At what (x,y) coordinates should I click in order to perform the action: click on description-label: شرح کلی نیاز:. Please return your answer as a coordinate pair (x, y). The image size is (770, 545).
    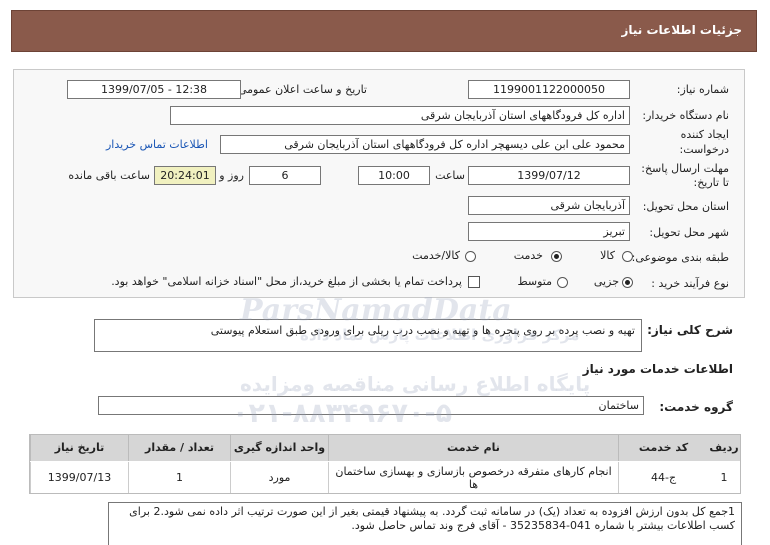
    Looking at the image, I should click on (690, 330).